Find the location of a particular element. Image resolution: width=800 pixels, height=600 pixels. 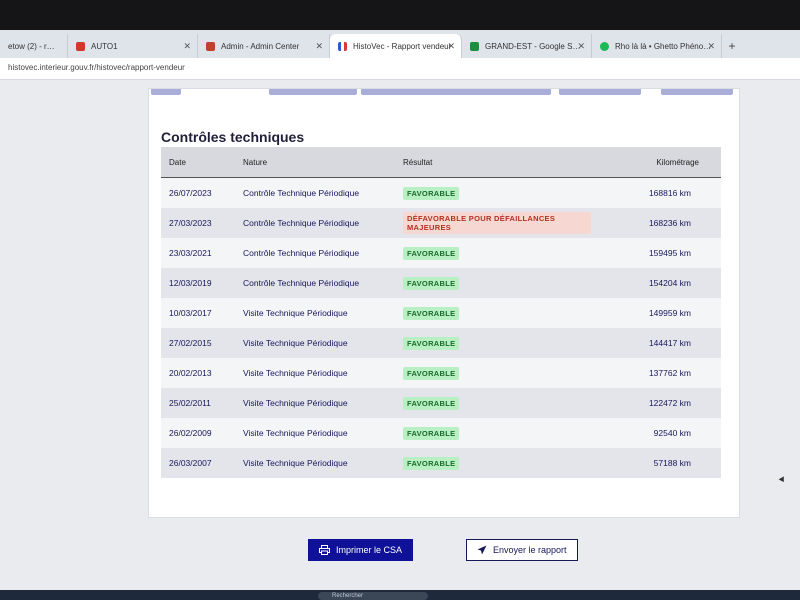

cell-date: 25/02/2011 is located at coordinates (198, 403).